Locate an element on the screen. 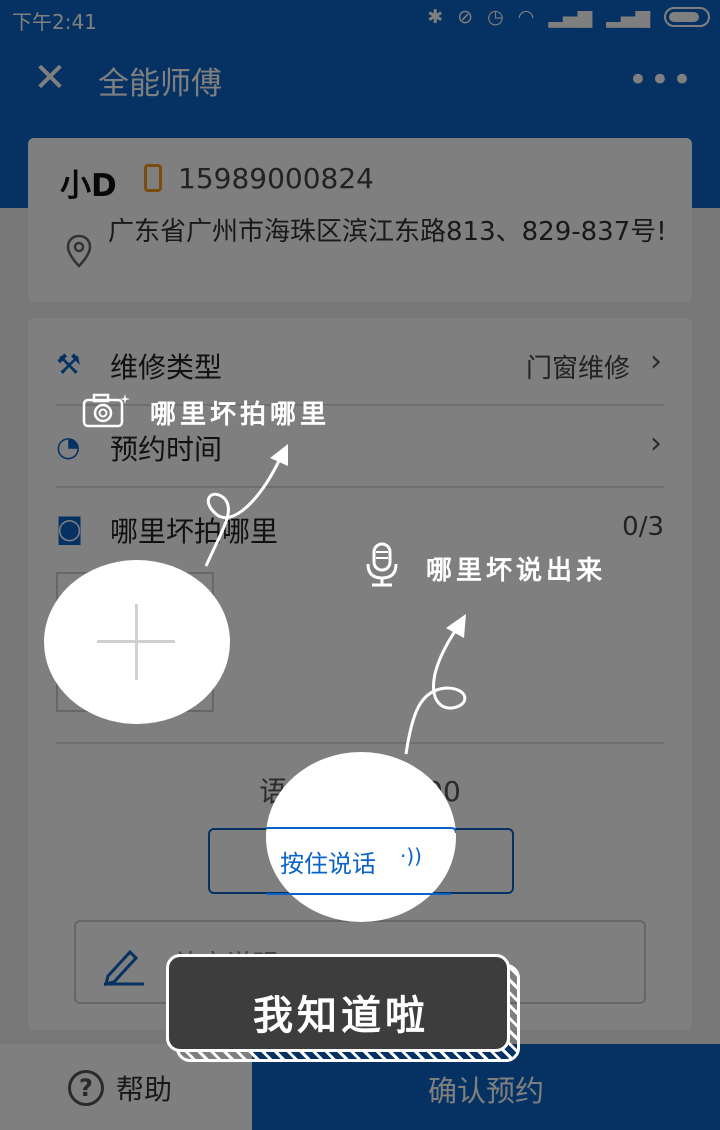  got-it-label: 我知道啦 is located at coordinates (341, 1016).